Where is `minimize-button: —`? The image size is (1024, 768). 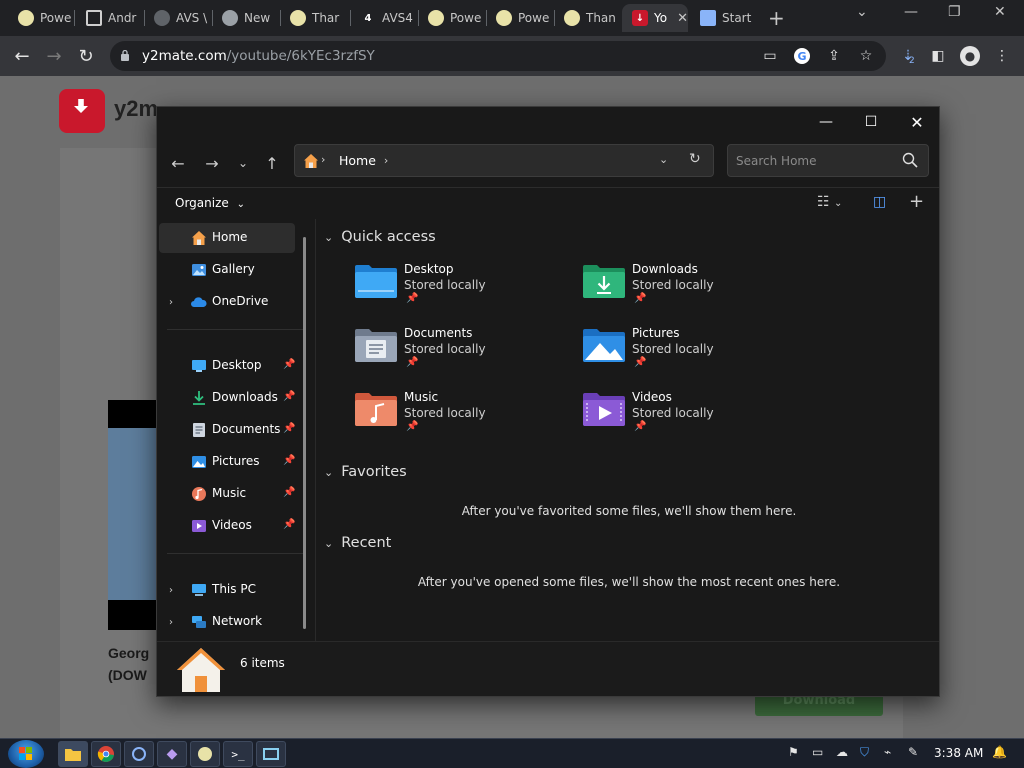 minimize-button: — is located at coordinates (911, 12).